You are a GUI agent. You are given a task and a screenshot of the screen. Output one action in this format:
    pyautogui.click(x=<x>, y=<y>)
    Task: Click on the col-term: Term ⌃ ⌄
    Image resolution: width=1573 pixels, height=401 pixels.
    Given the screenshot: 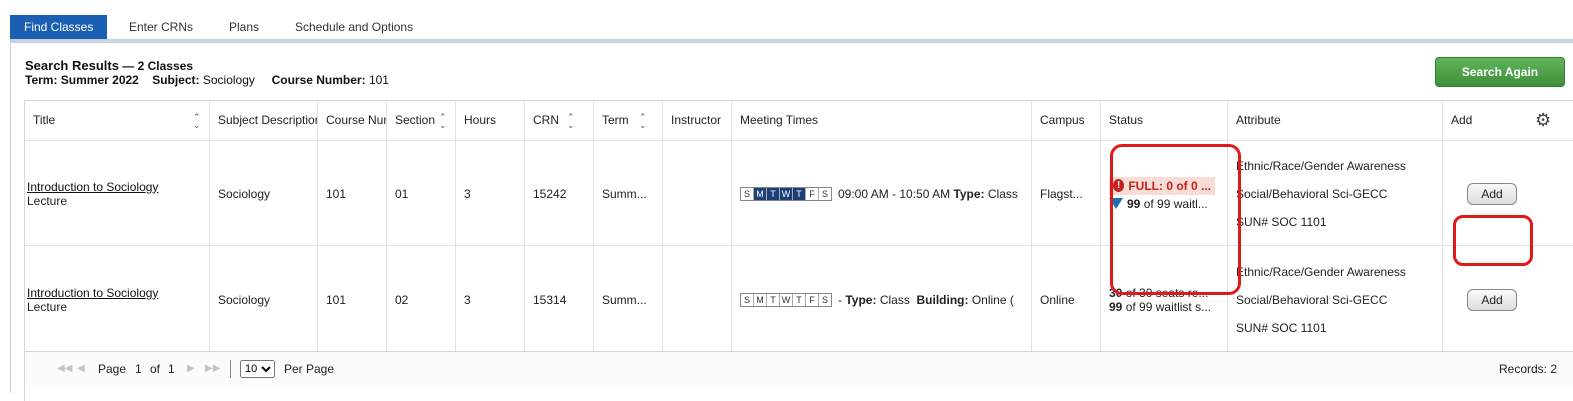 What is the action you would take?
    pyautogui.click(x=628, y=120)
    